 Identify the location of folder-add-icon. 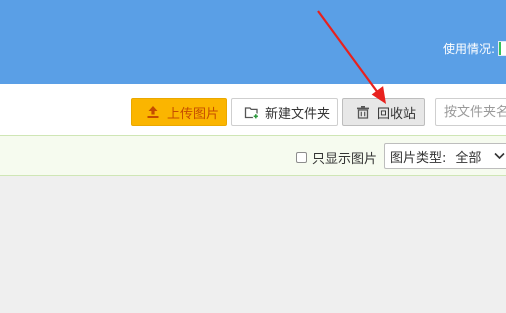
(252, 112).